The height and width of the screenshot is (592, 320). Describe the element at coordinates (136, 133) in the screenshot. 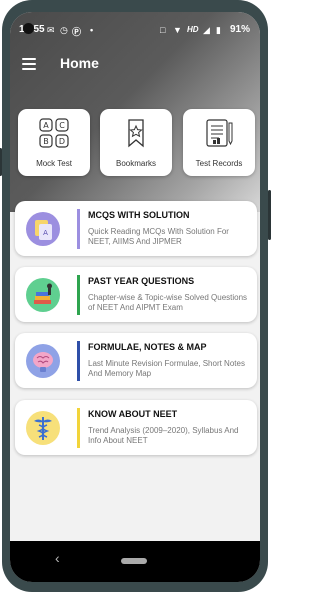

I see `bookmark-star-icon` at that location.